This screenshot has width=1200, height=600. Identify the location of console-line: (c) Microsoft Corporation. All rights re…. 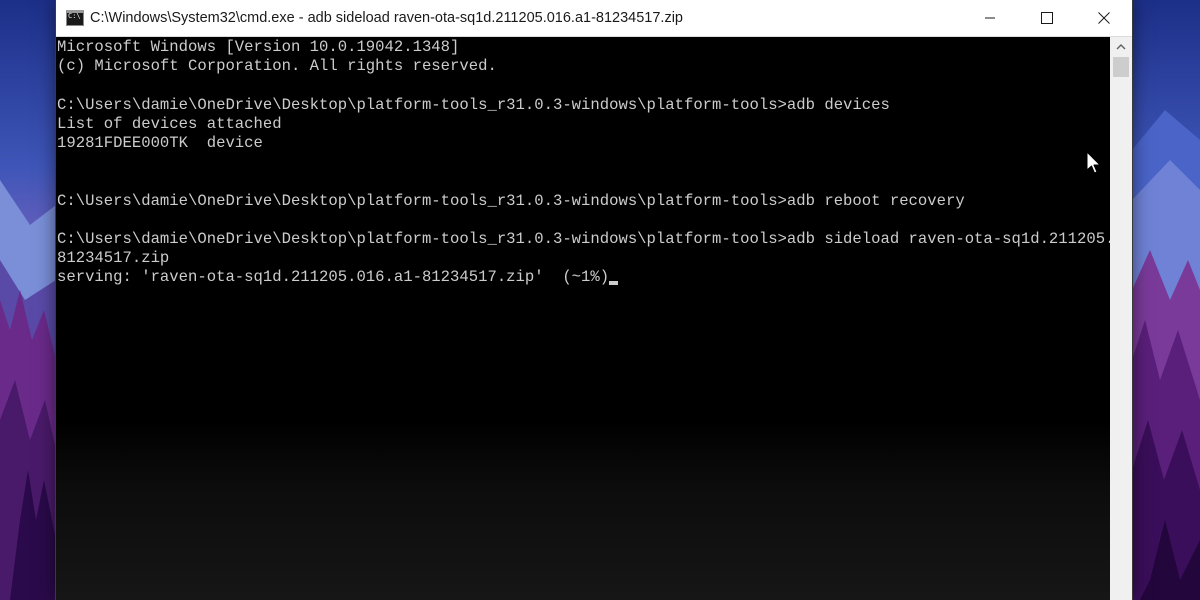
(277, 66).